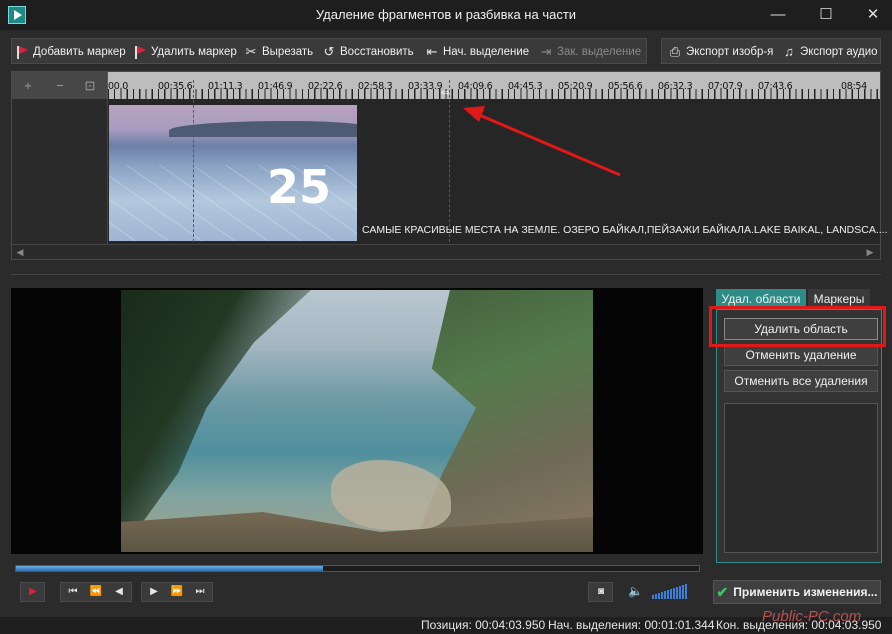 The height and width of the screenshot is (634, 892). What do you see at coordinates (546, 51) in the screenshot?
I see `end-selection-icon: ⇥` at bounding box center [546, 51].